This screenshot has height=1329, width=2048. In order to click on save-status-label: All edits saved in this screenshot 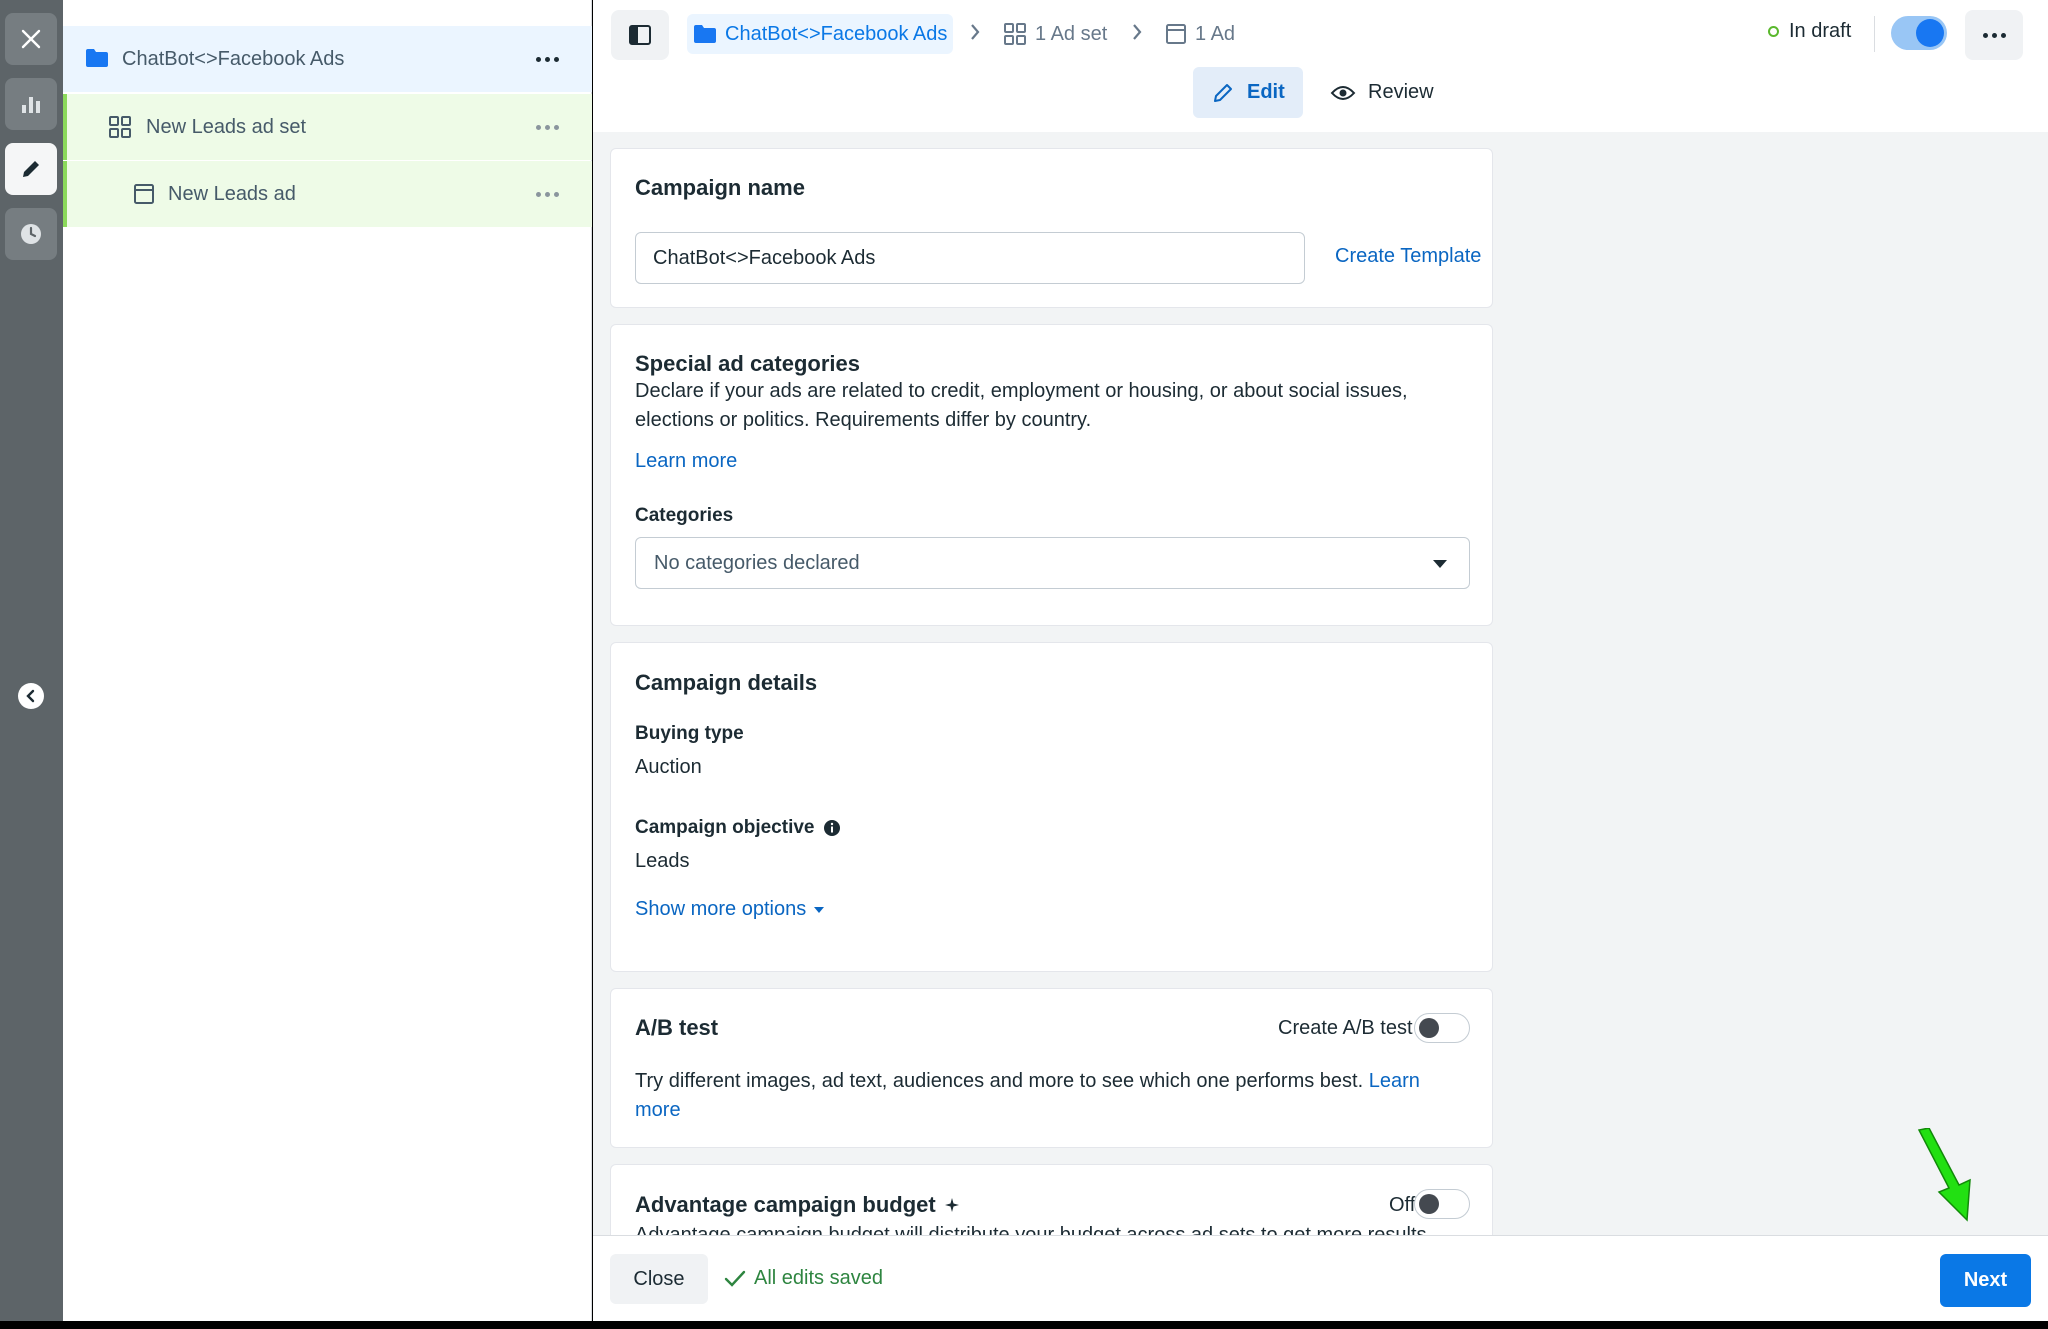, I will do `click(818, 1278)`.